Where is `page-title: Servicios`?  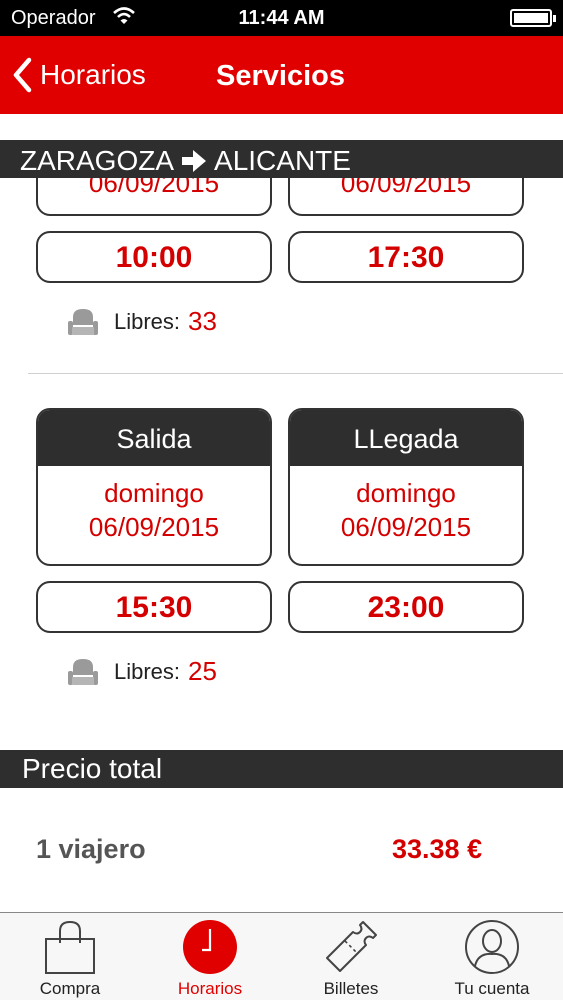
page-title: Servicios is located at coordinates (280, 76).